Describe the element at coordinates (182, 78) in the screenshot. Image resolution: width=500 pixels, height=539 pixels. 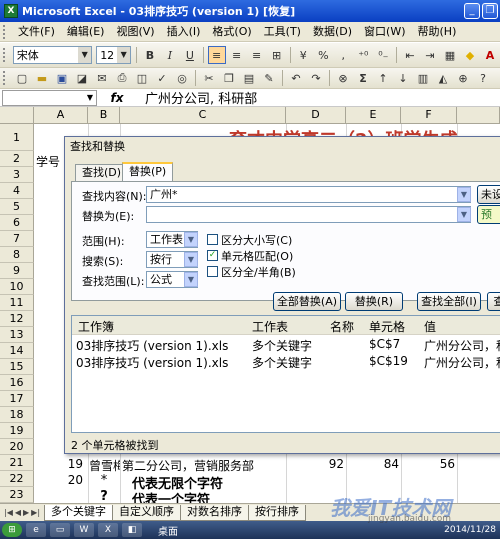
I see `research-icon: ◎` at that location.